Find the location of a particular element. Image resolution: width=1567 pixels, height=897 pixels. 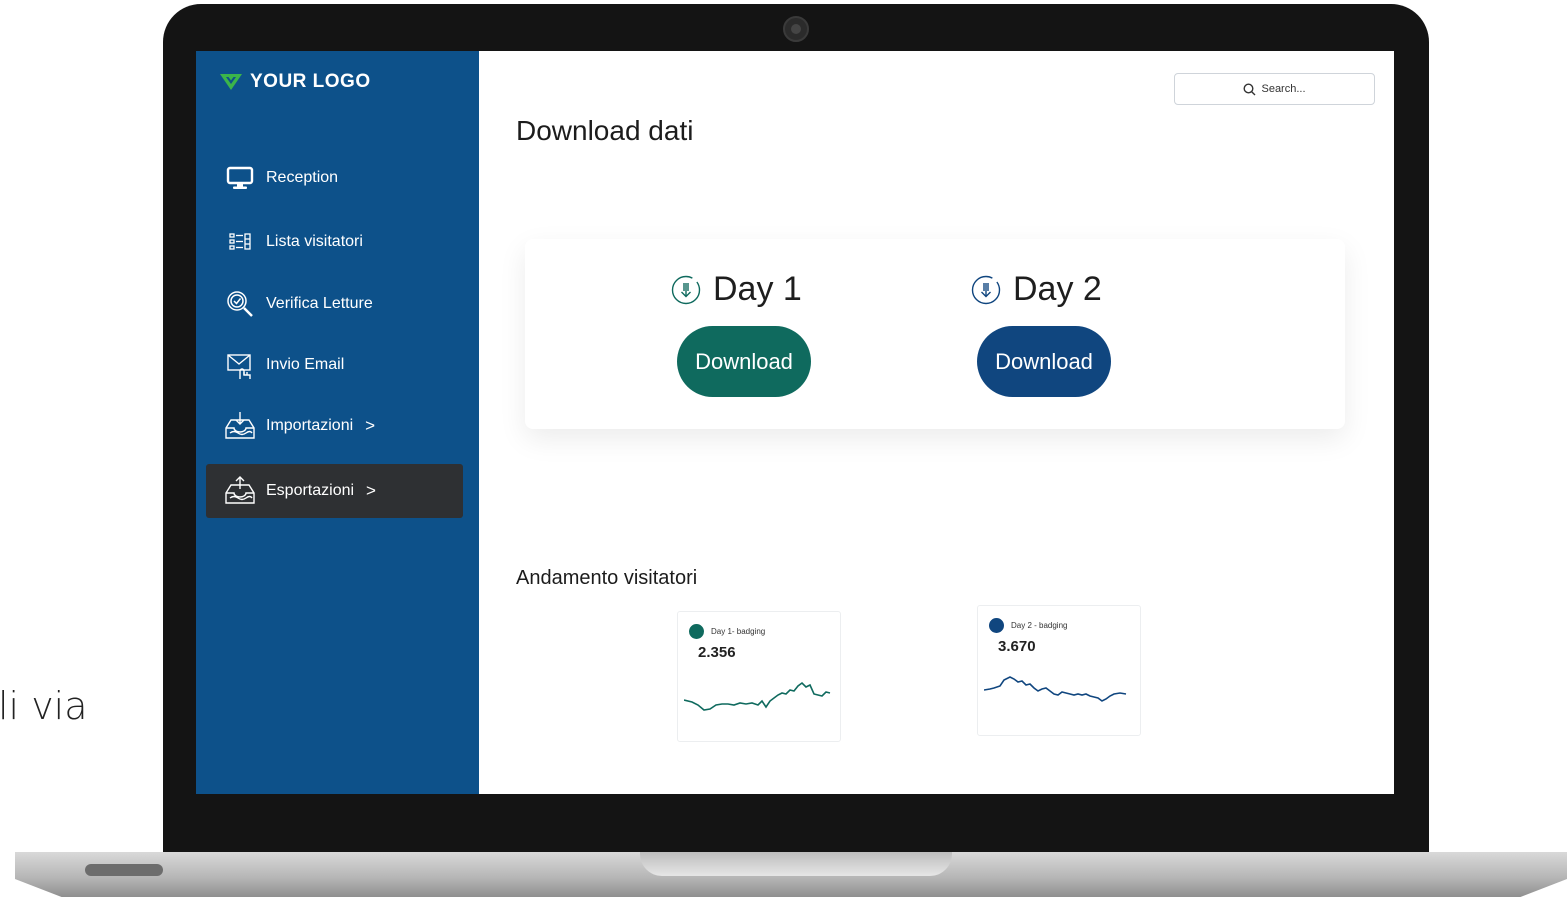

sidebar-item-verifica-letture: Verifica Letture is located at coordinates (334, 304).